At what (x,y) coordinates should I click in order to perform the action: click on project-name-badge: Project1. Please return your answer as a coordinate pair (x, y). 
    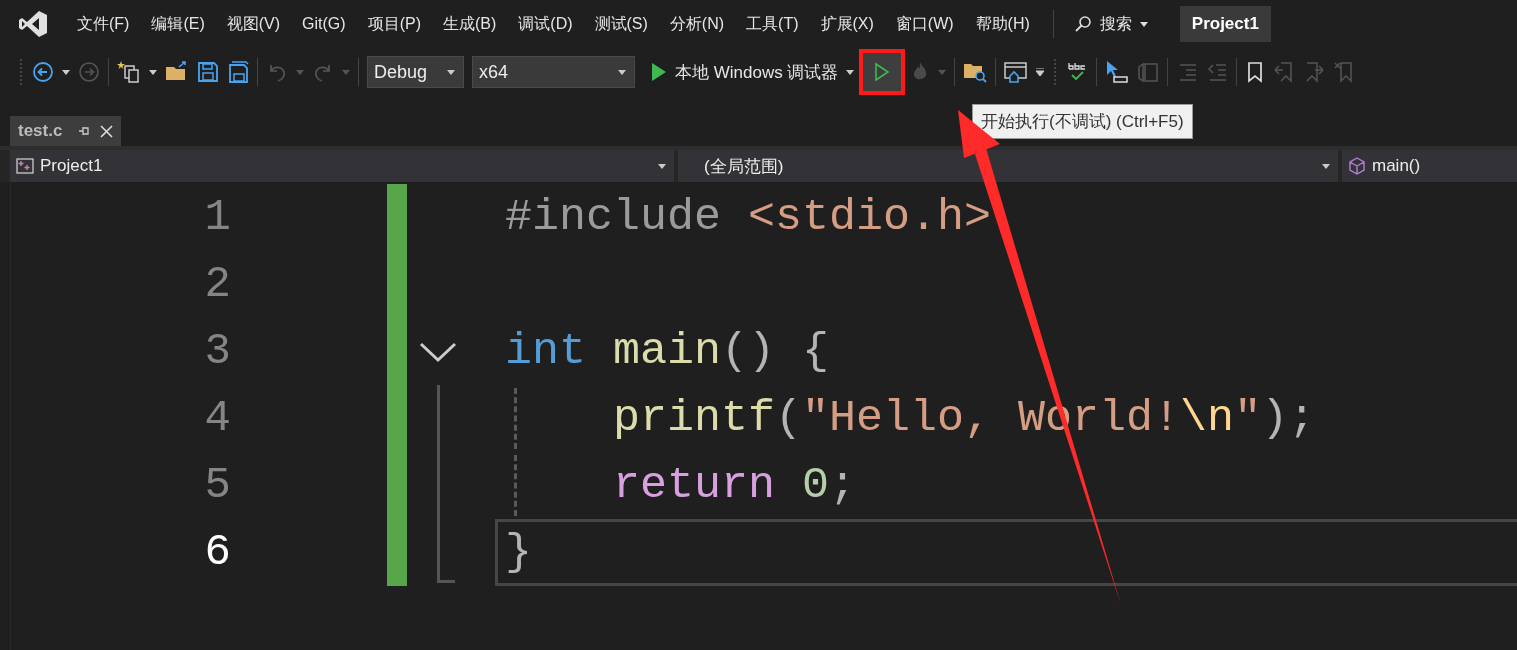
    Looking at the image, I should click on (1225, 24).